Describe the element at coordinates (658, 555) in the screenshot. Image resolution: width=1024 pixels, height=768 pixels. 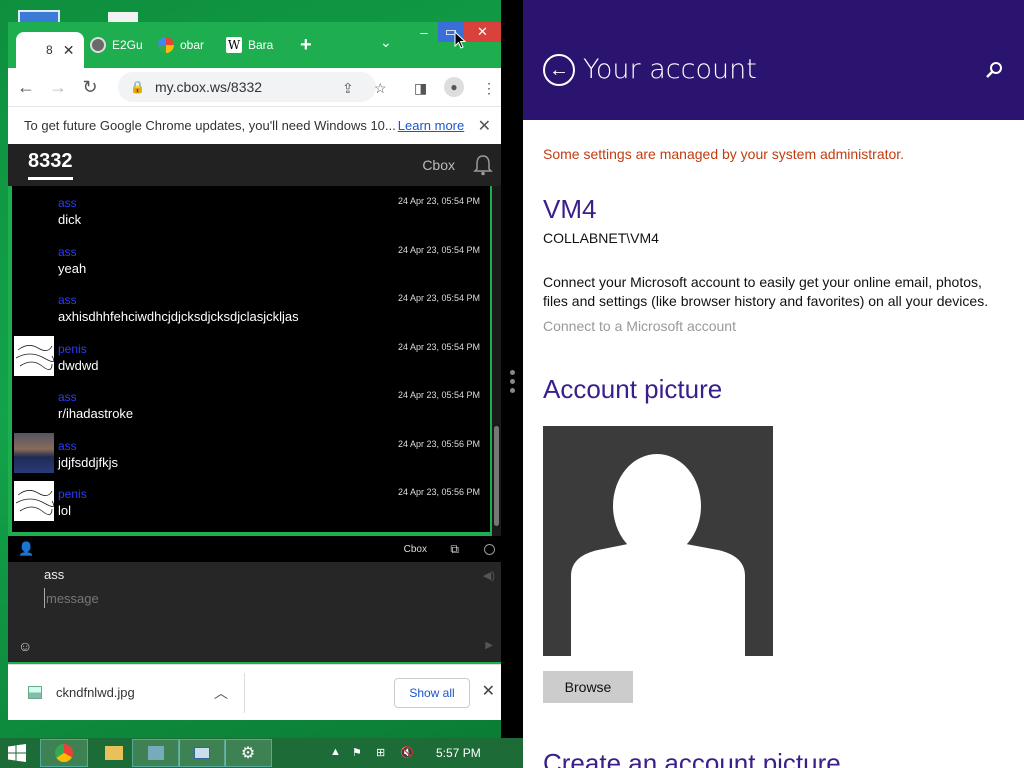
I see `default-user-silhouette-icon` at that location.